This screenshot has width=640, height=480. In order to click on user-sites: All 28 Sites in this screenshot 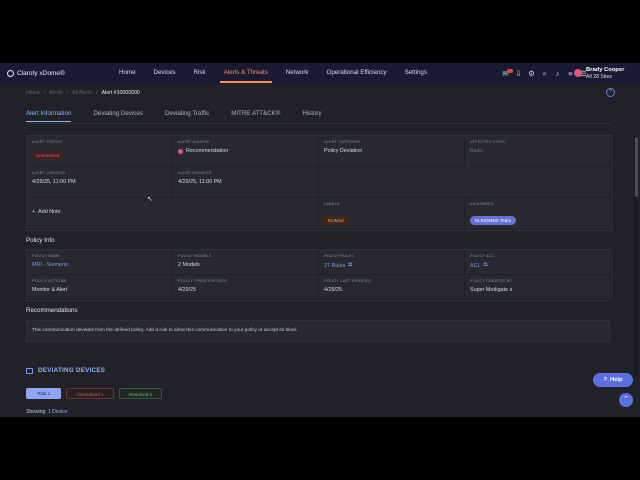, I will do `click(599, 76)`.